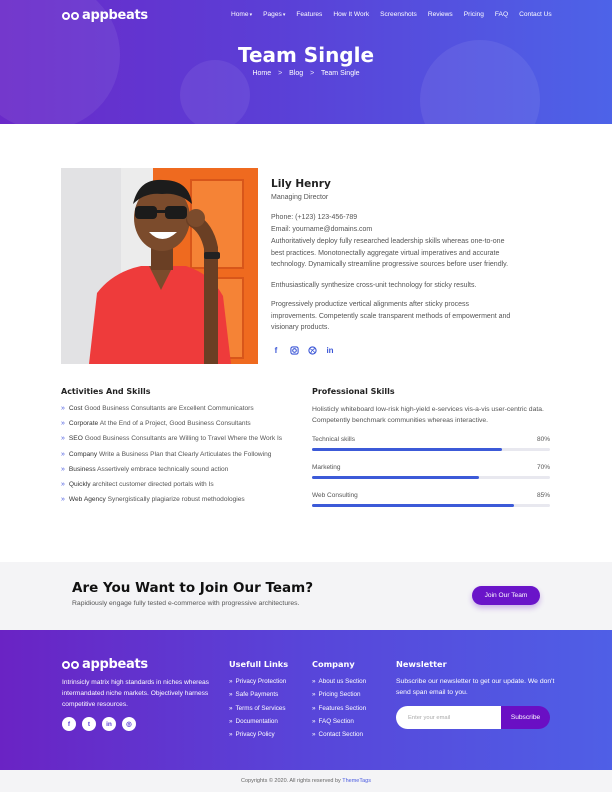 Image resolution: width=612 pixels, height=792 pixels. I want to click on footer-link: » FAQ Section, so click(339, 724).